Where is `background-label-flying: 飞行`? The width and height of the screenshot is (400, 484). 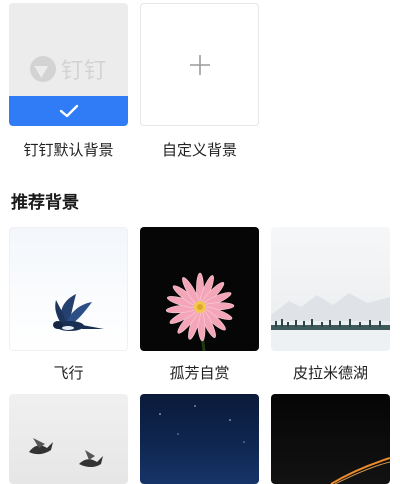
background-label-flying: 飞行 is located at coordinates (68, 373).